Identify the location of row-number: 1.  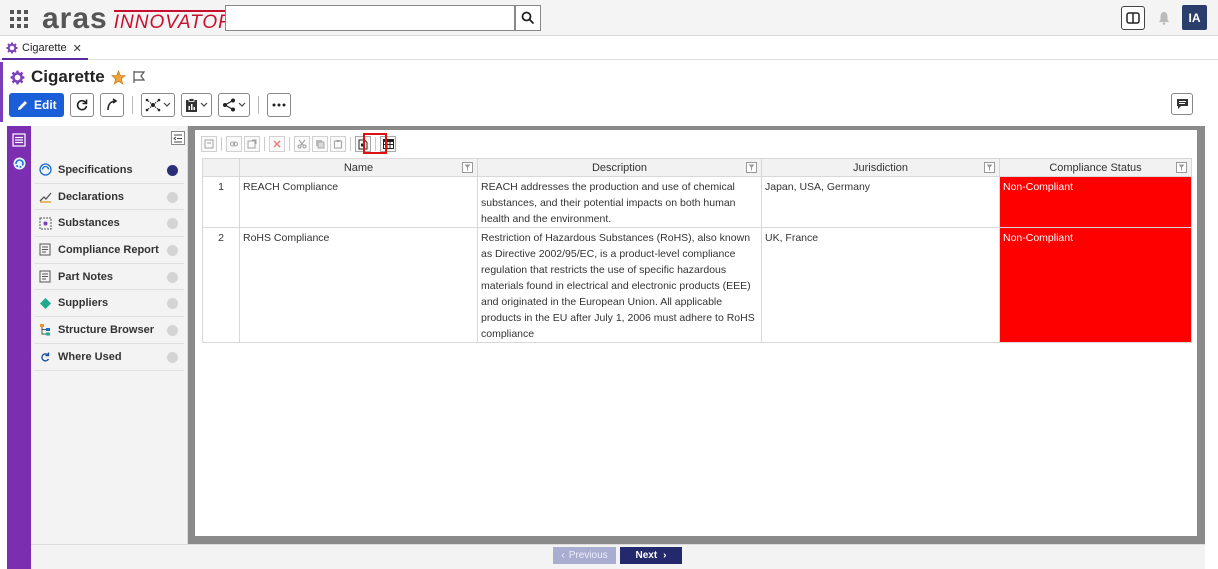
(221, 202).